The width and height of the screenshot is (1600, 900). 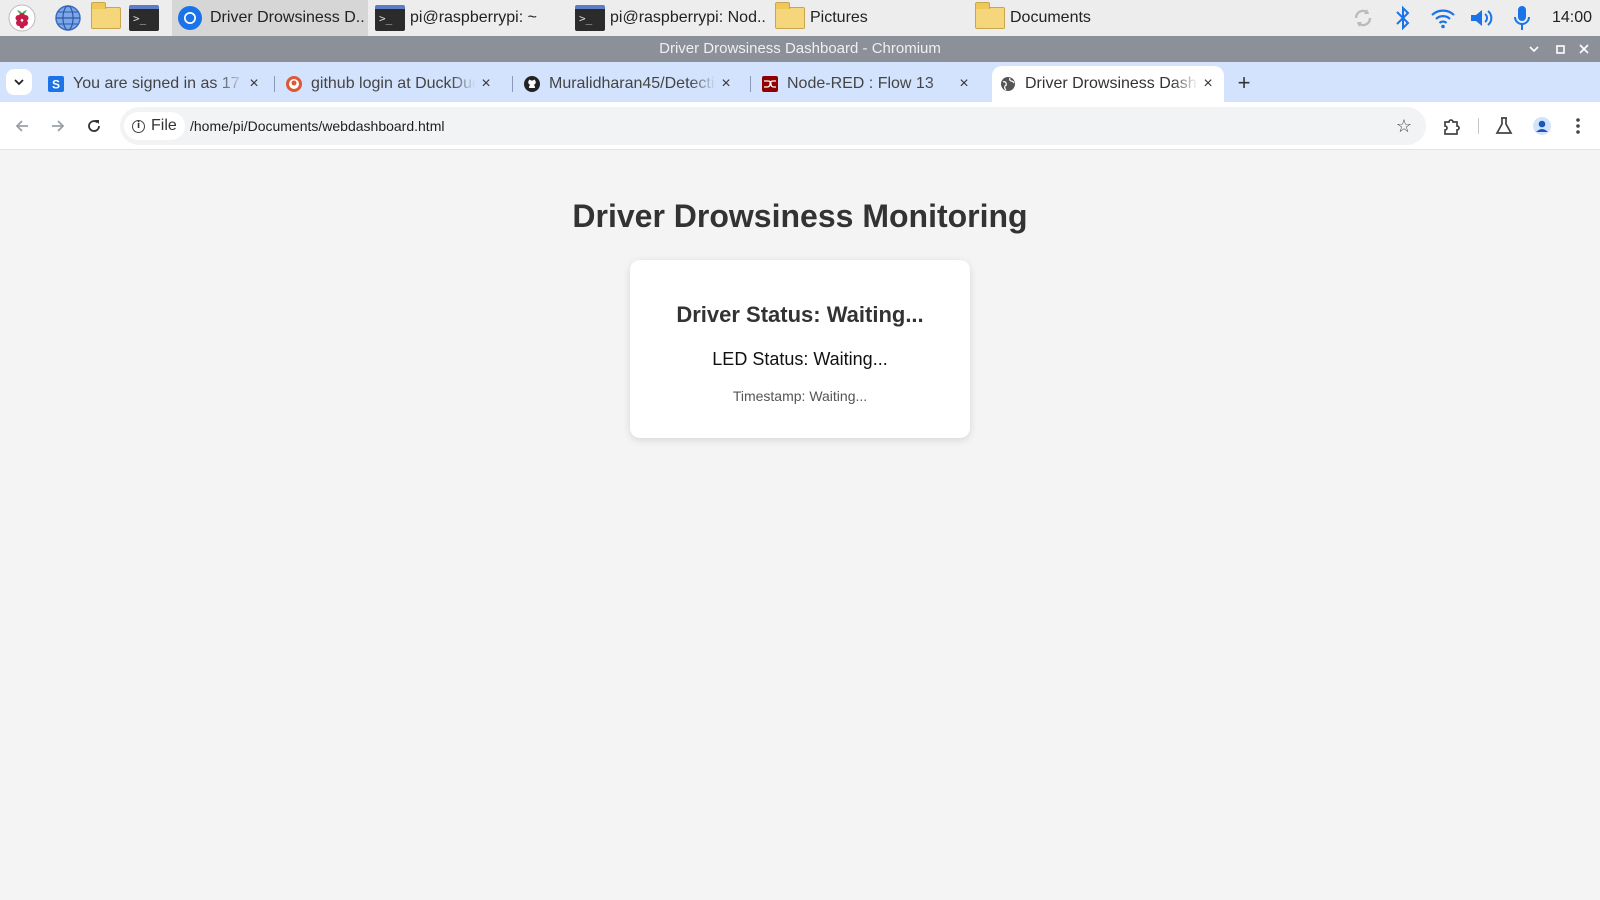 I want to click on more-menu-icon, so click(x=1578, y=126).